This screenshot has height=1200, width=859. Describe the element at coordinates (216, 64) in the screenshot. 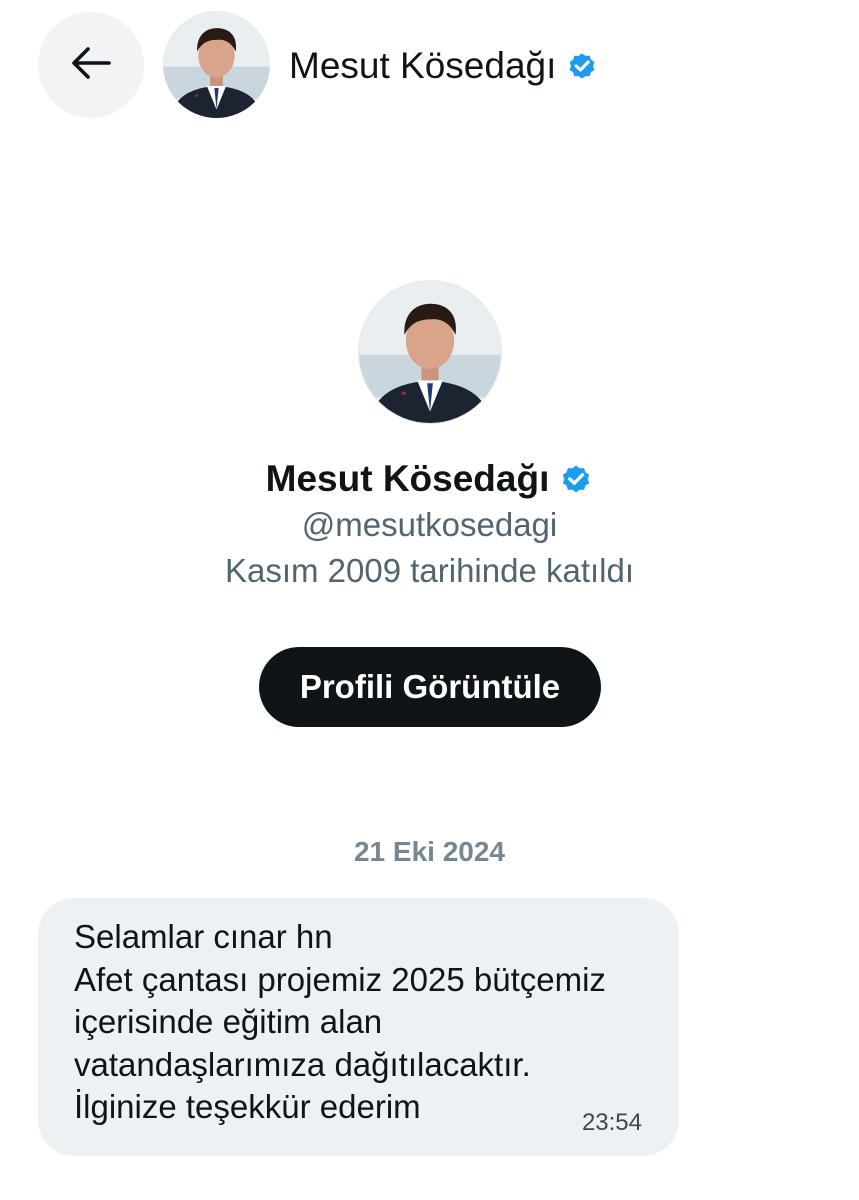

I see `header-avatar` at that location.